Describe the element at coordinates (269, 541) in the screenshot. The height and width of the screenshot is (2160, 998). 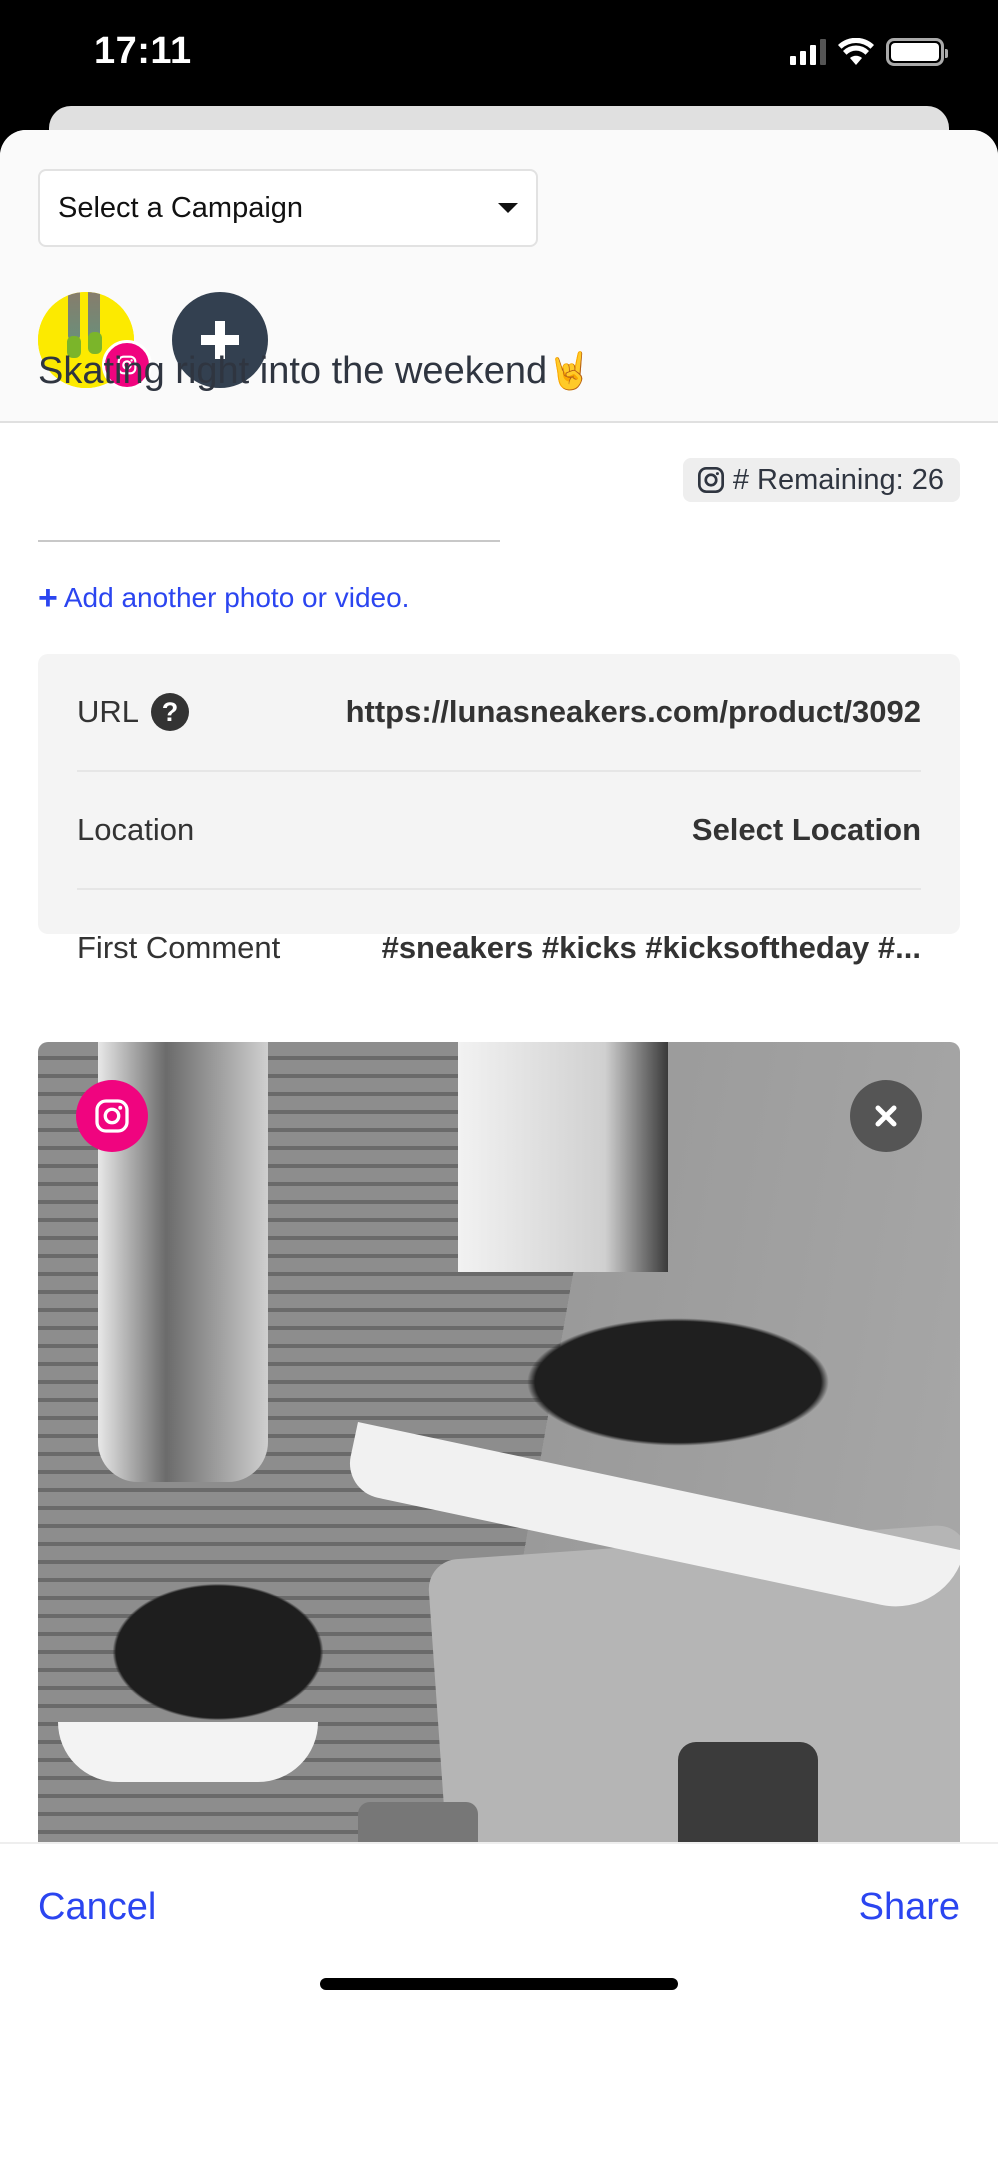
I see `caption-divider` at that location.